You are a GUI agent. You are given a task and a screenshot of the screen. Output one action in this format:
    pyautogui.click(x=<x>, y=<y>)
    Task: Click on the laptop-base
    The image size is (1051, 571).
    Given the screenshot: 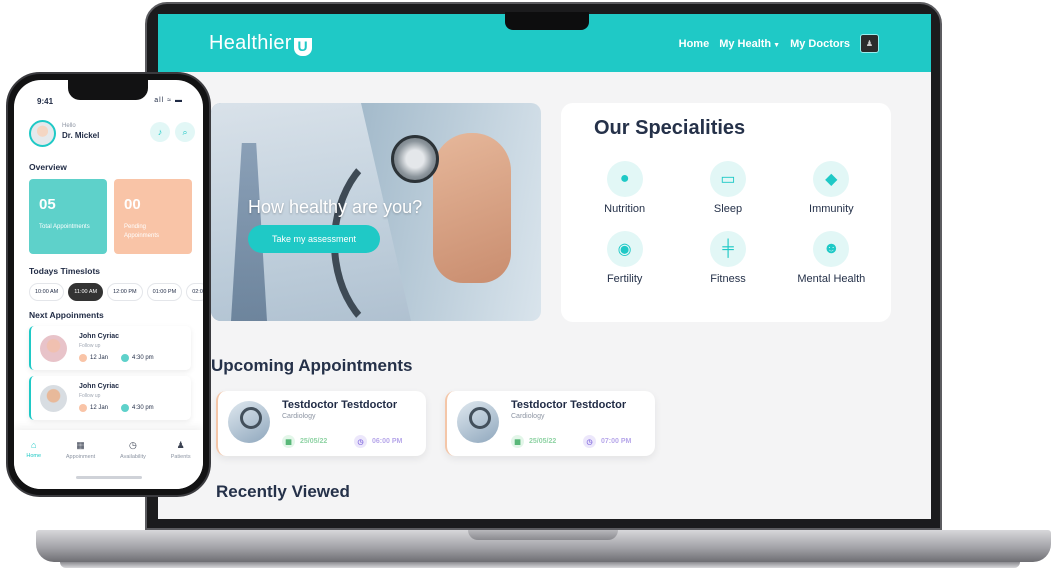 What is the action you would take?
    pyautogui.click(x=543, y=546)
    